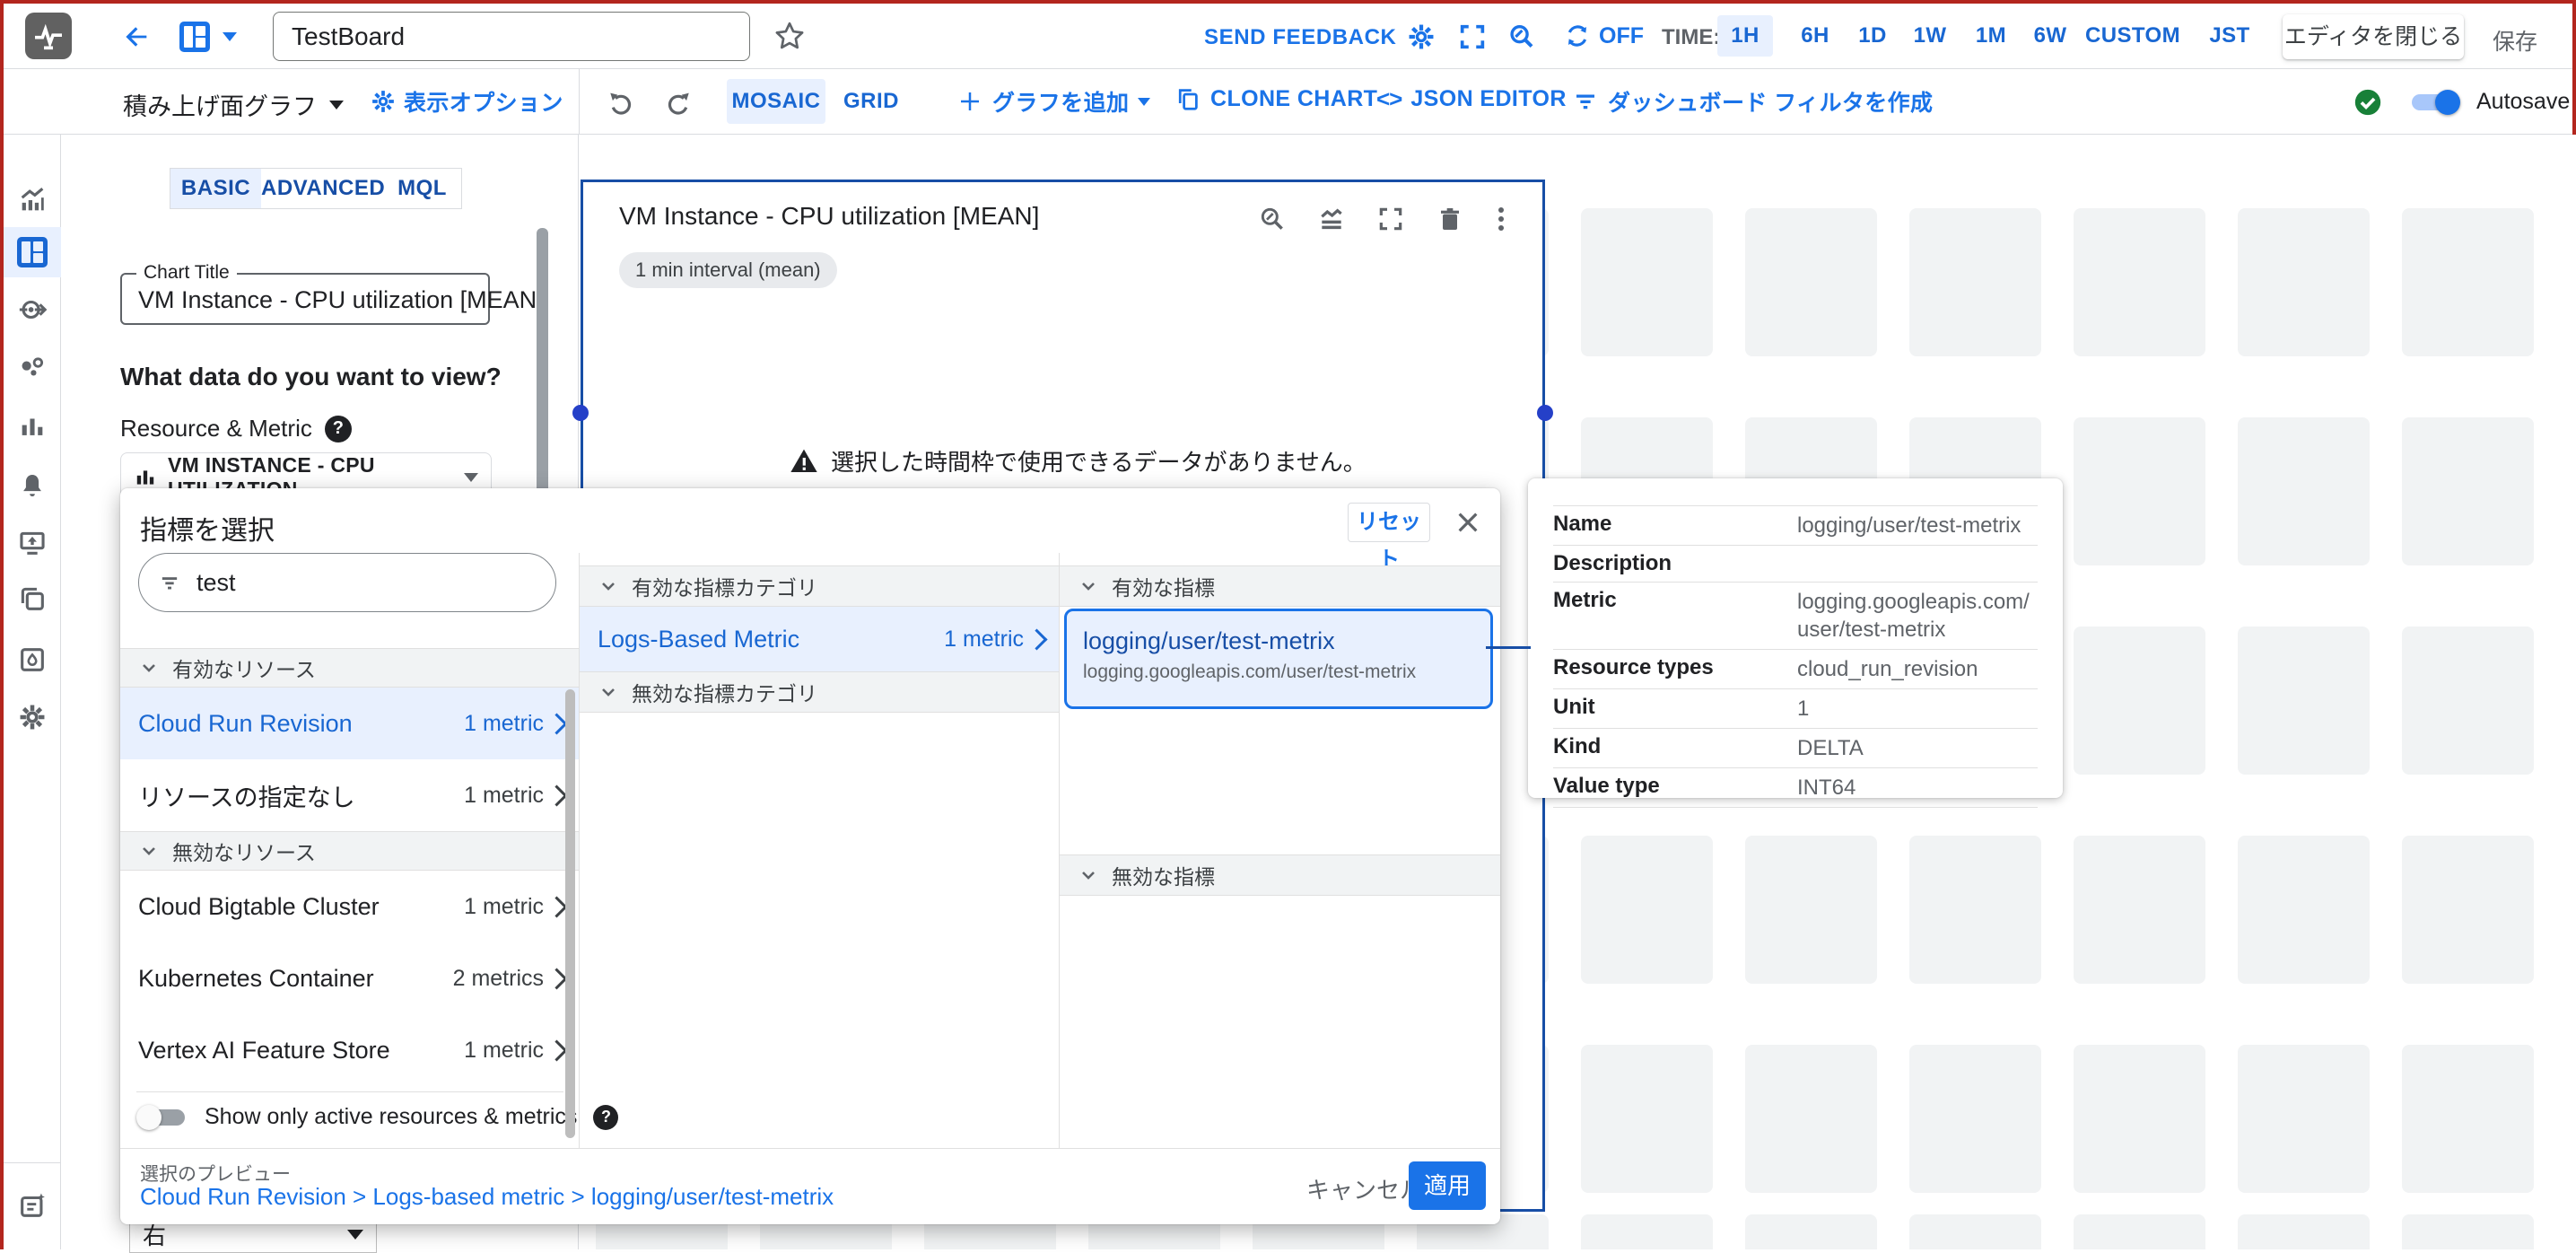 This screenshot has height=1253, width=2576. What do you see at coordinates (341, 300) in the screenshot?
I see `chart-title-field-value: VM Instance - CPU utilization [MEAN]` at bounding box center [341, 300].